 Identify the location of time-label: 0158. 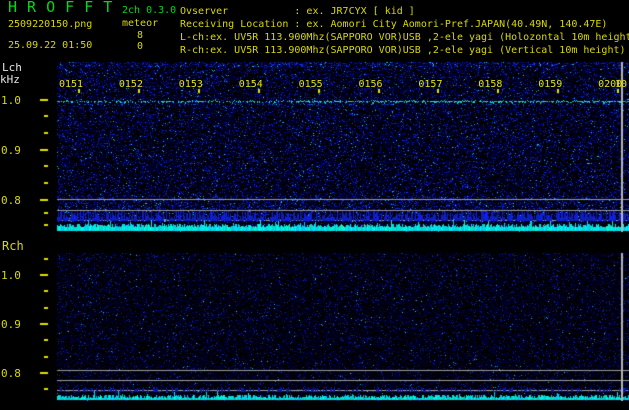
(490, 84).